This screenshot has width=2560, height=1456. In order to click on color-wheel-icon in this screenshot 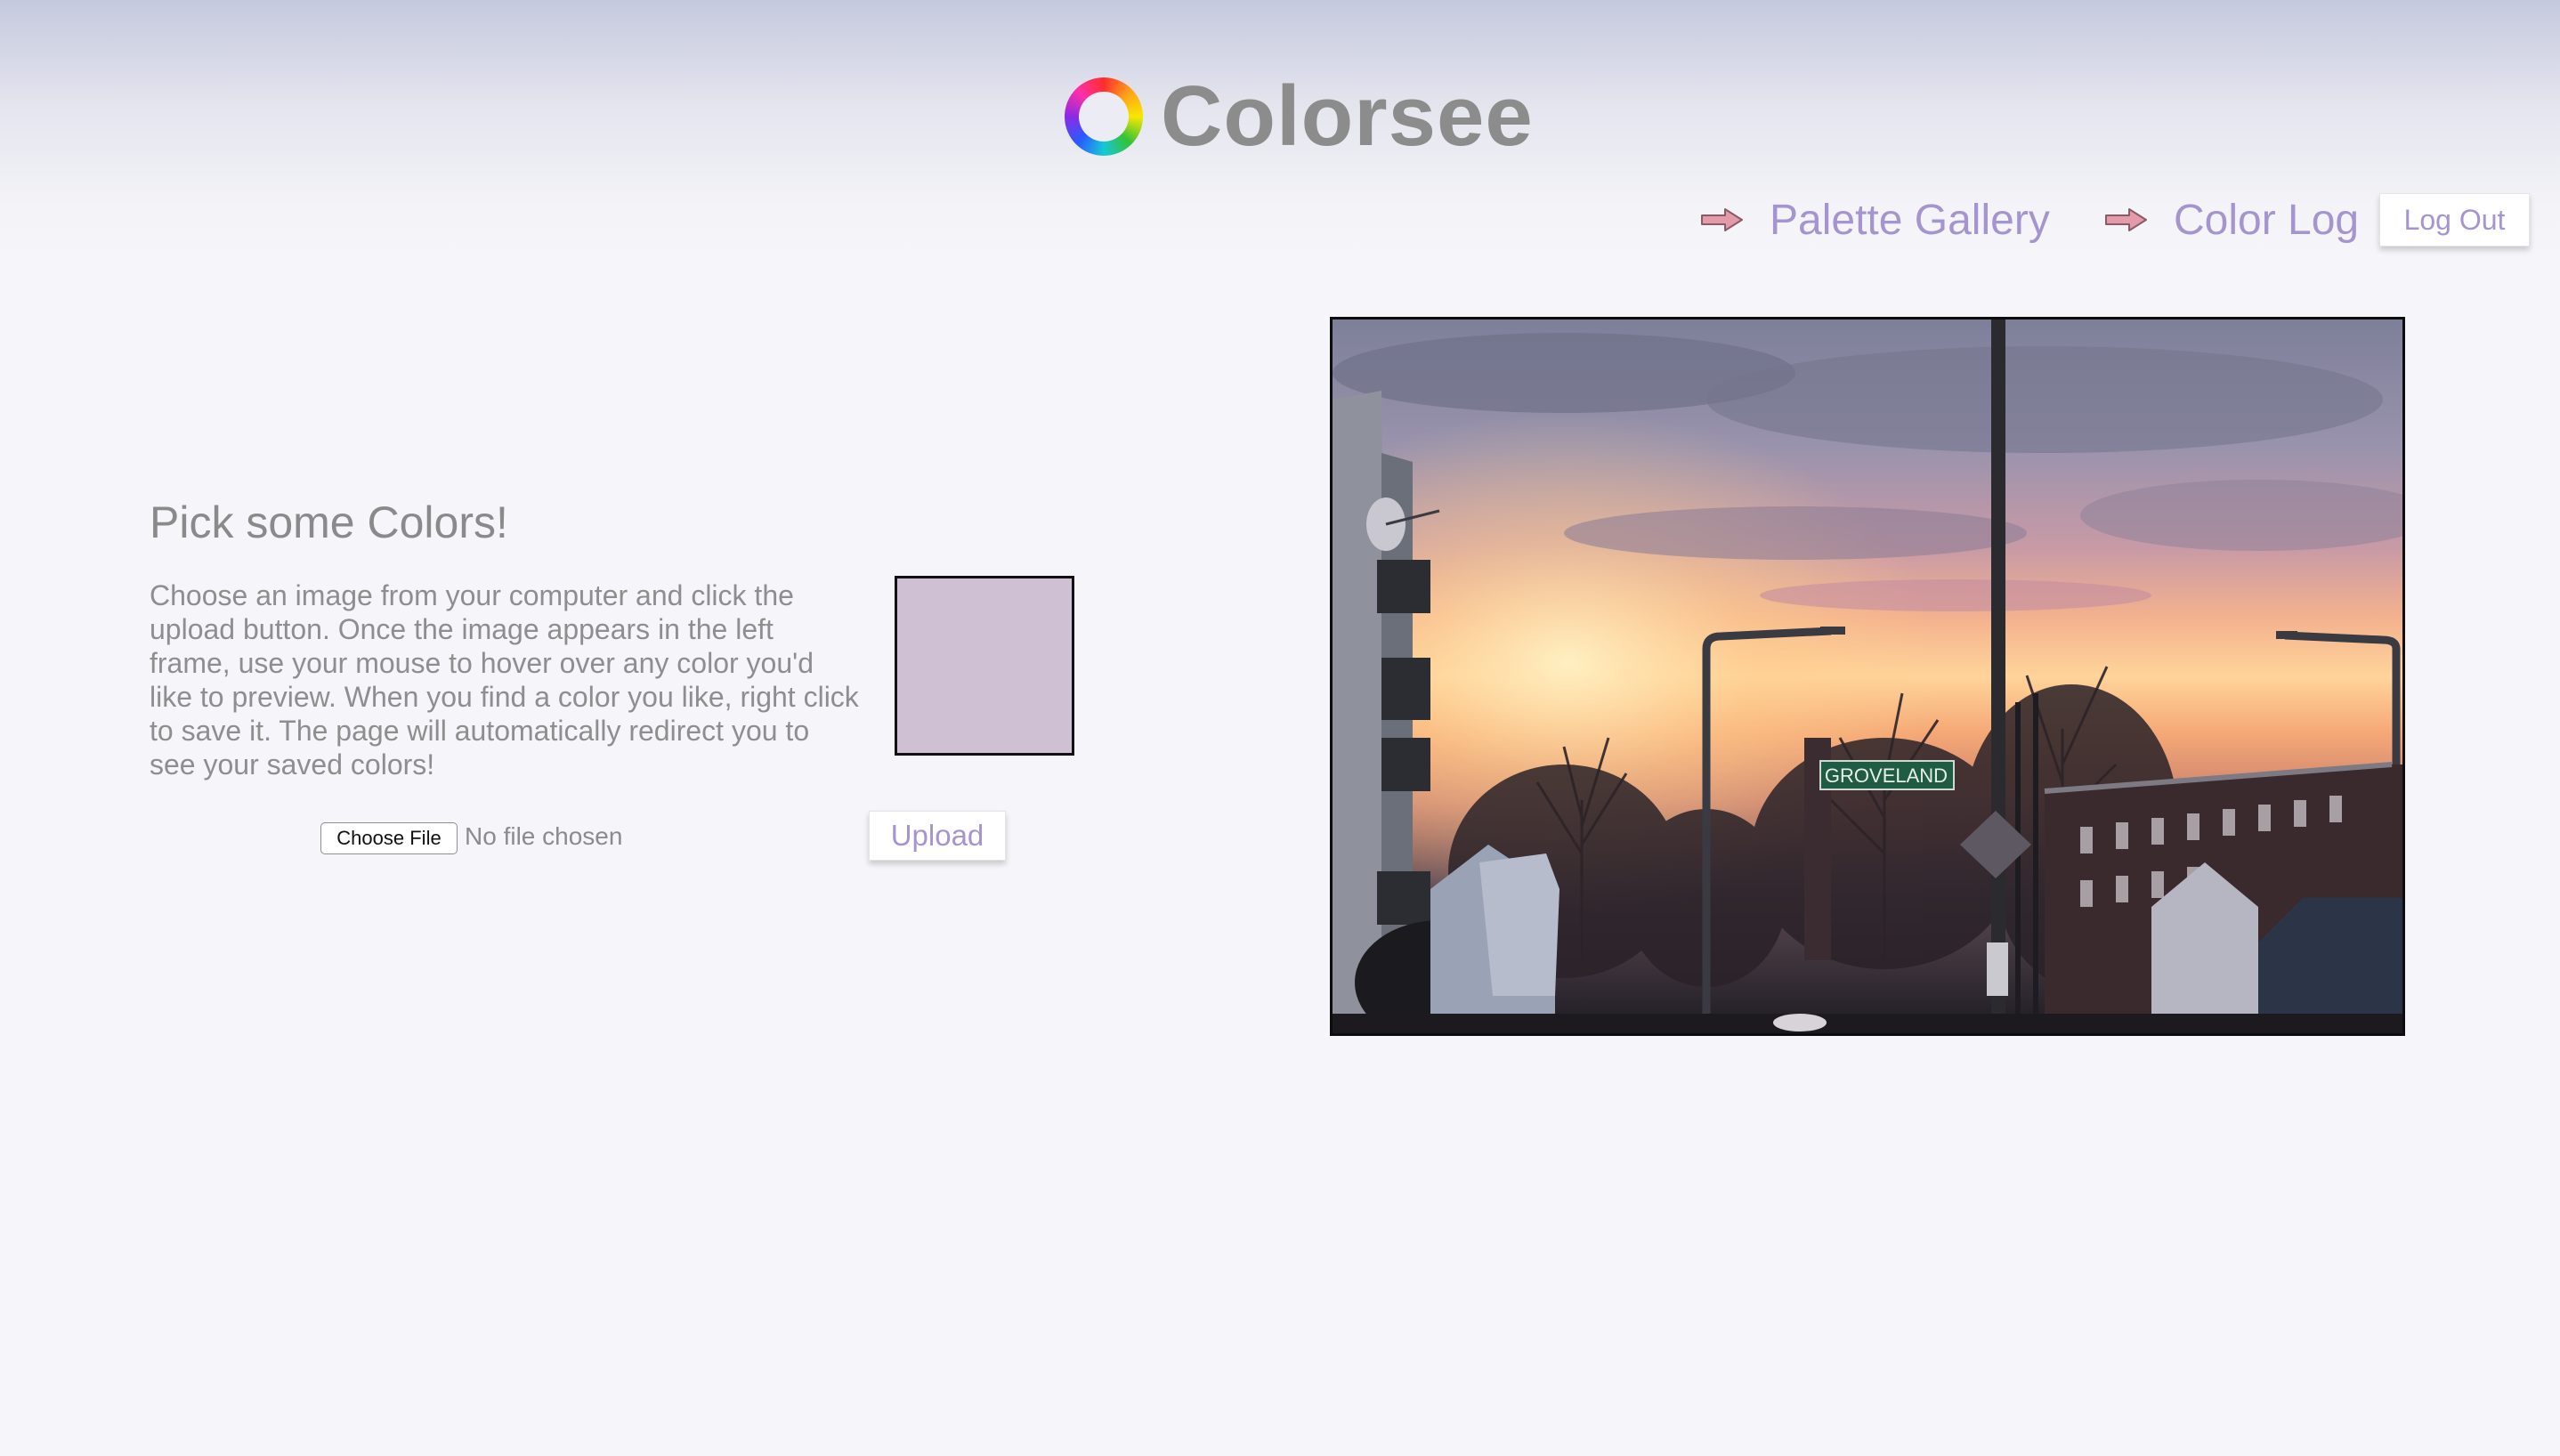, I will do `click(1104, 116)`.